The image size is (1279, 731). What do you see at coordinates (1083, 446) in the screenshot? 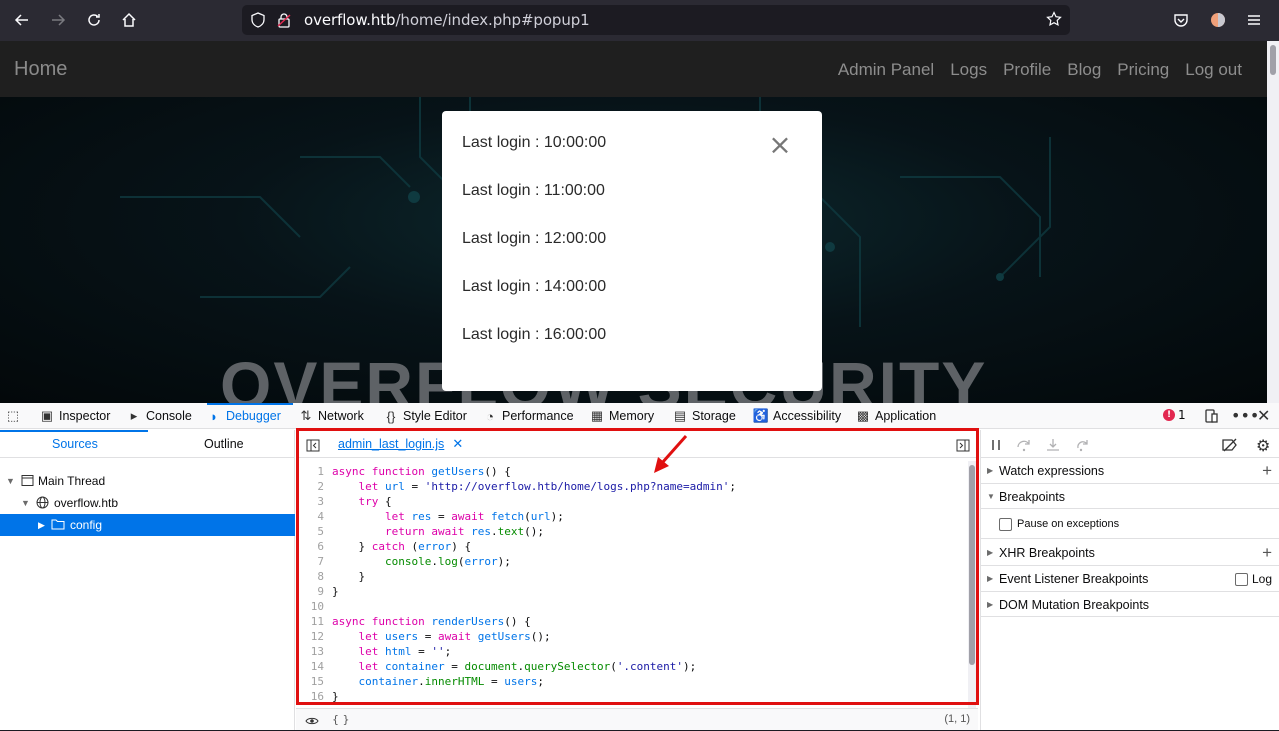
I see `step-out-icon` at bounding box center [1083, 446].